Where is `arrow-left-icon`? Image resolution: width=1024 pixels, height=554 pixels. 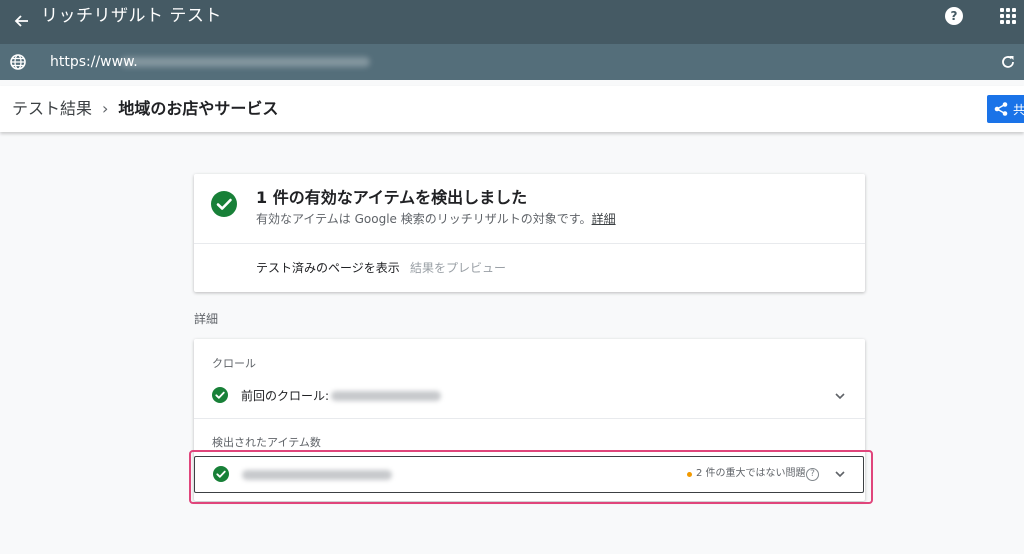 arrow-left-icon is located at coordinates (21, 21).